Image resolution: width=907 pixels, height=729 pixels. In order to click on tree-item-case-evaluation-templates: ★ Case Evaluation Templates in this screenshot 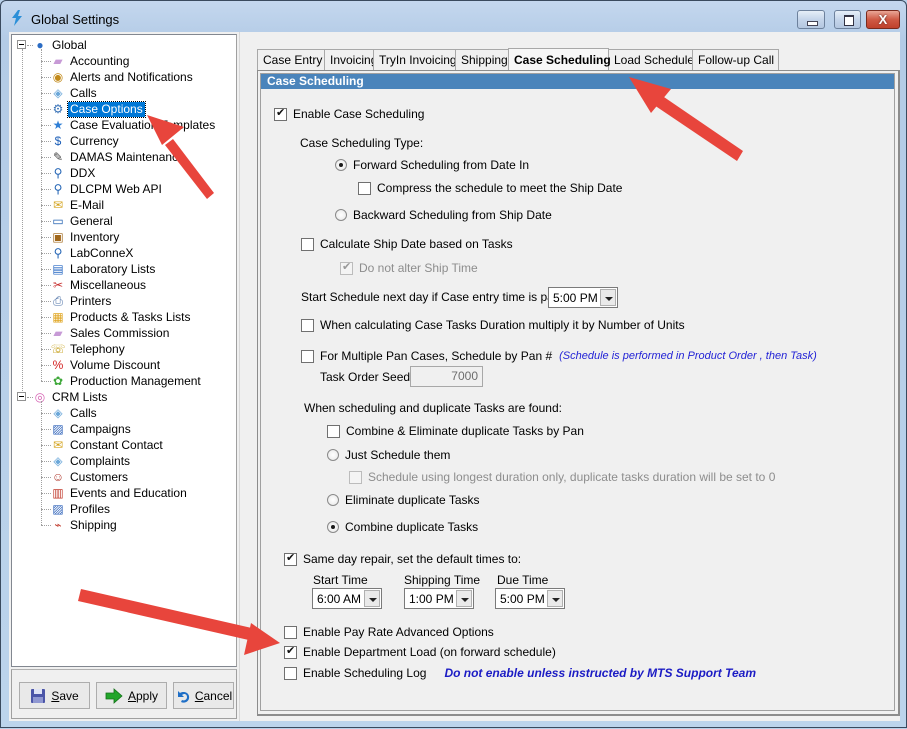, I will do `click(133, 125)`.